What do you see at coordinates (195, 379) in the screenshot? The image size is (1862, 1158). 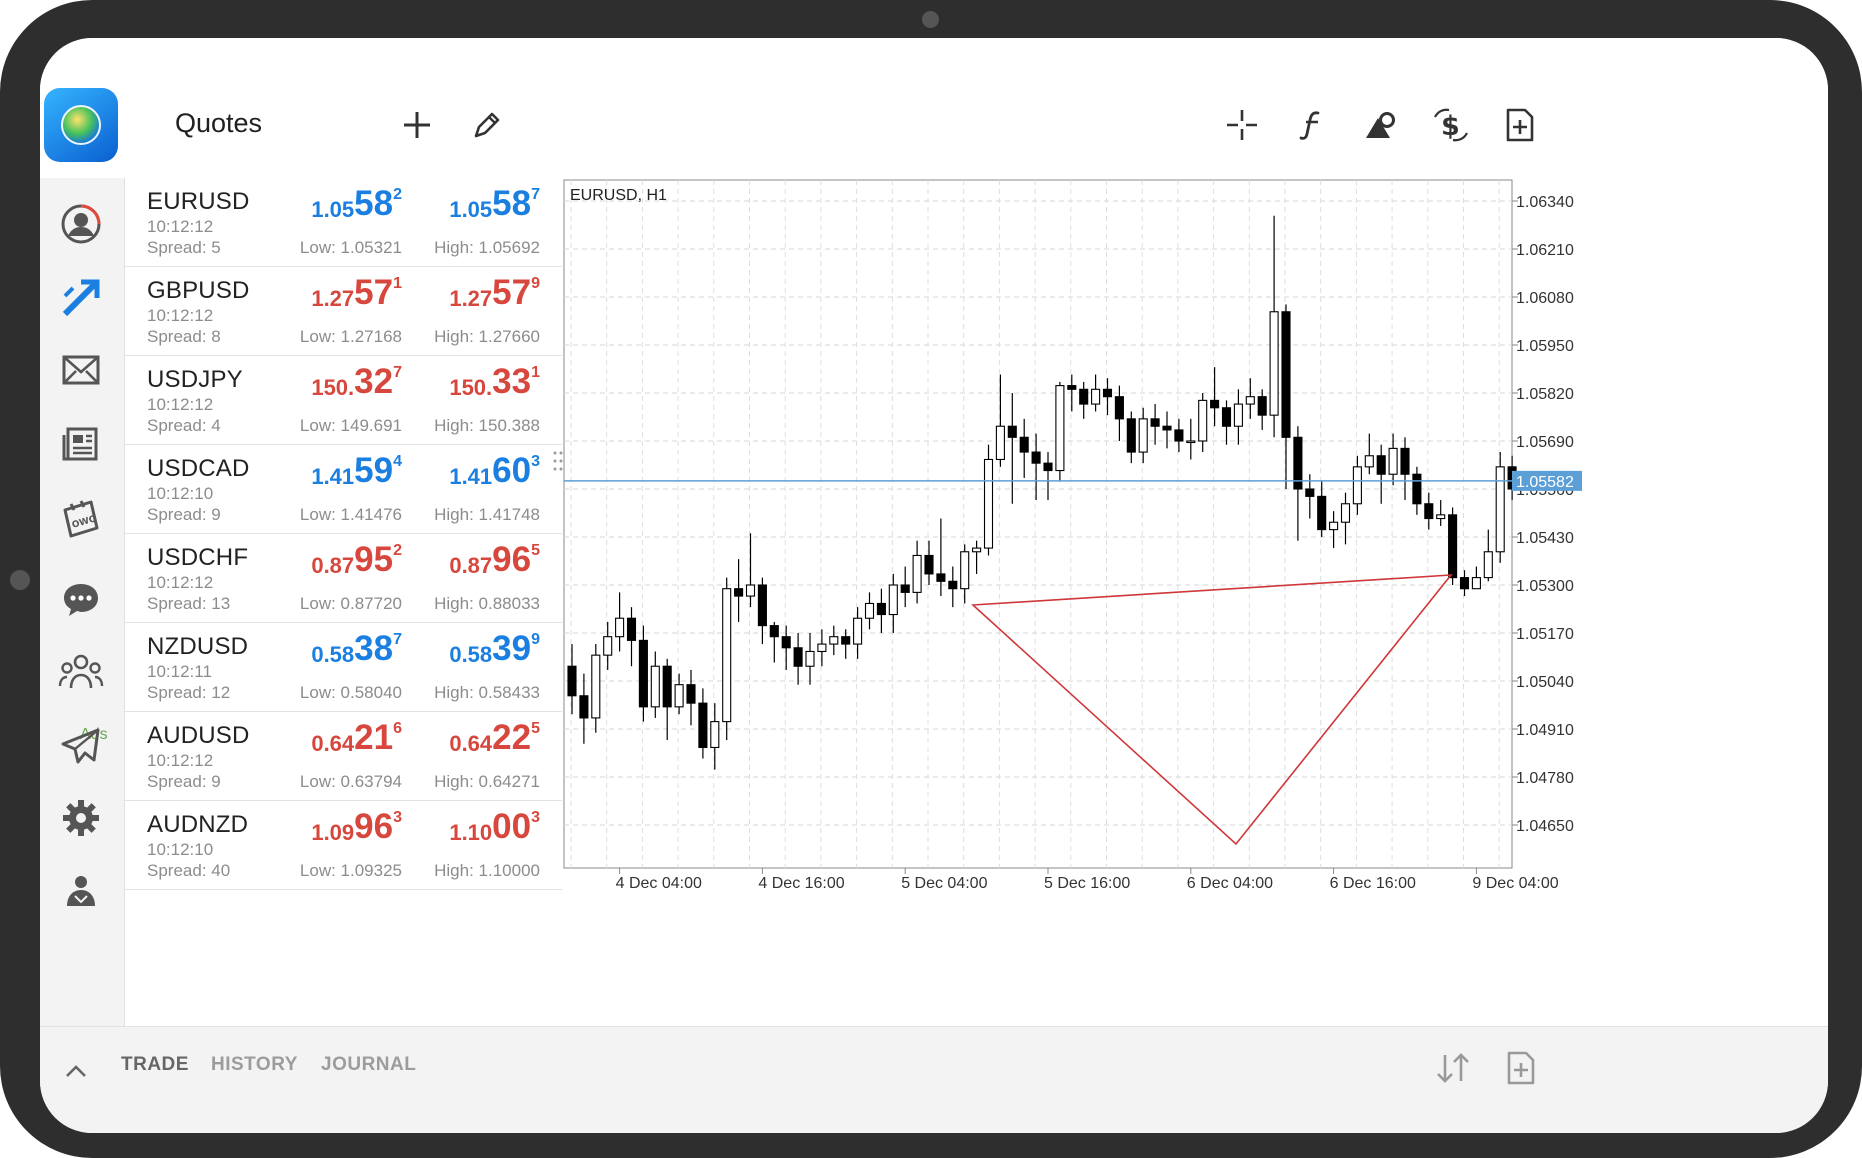 I see `symbol-name: USDJPY` at bounding box center [195, 379].